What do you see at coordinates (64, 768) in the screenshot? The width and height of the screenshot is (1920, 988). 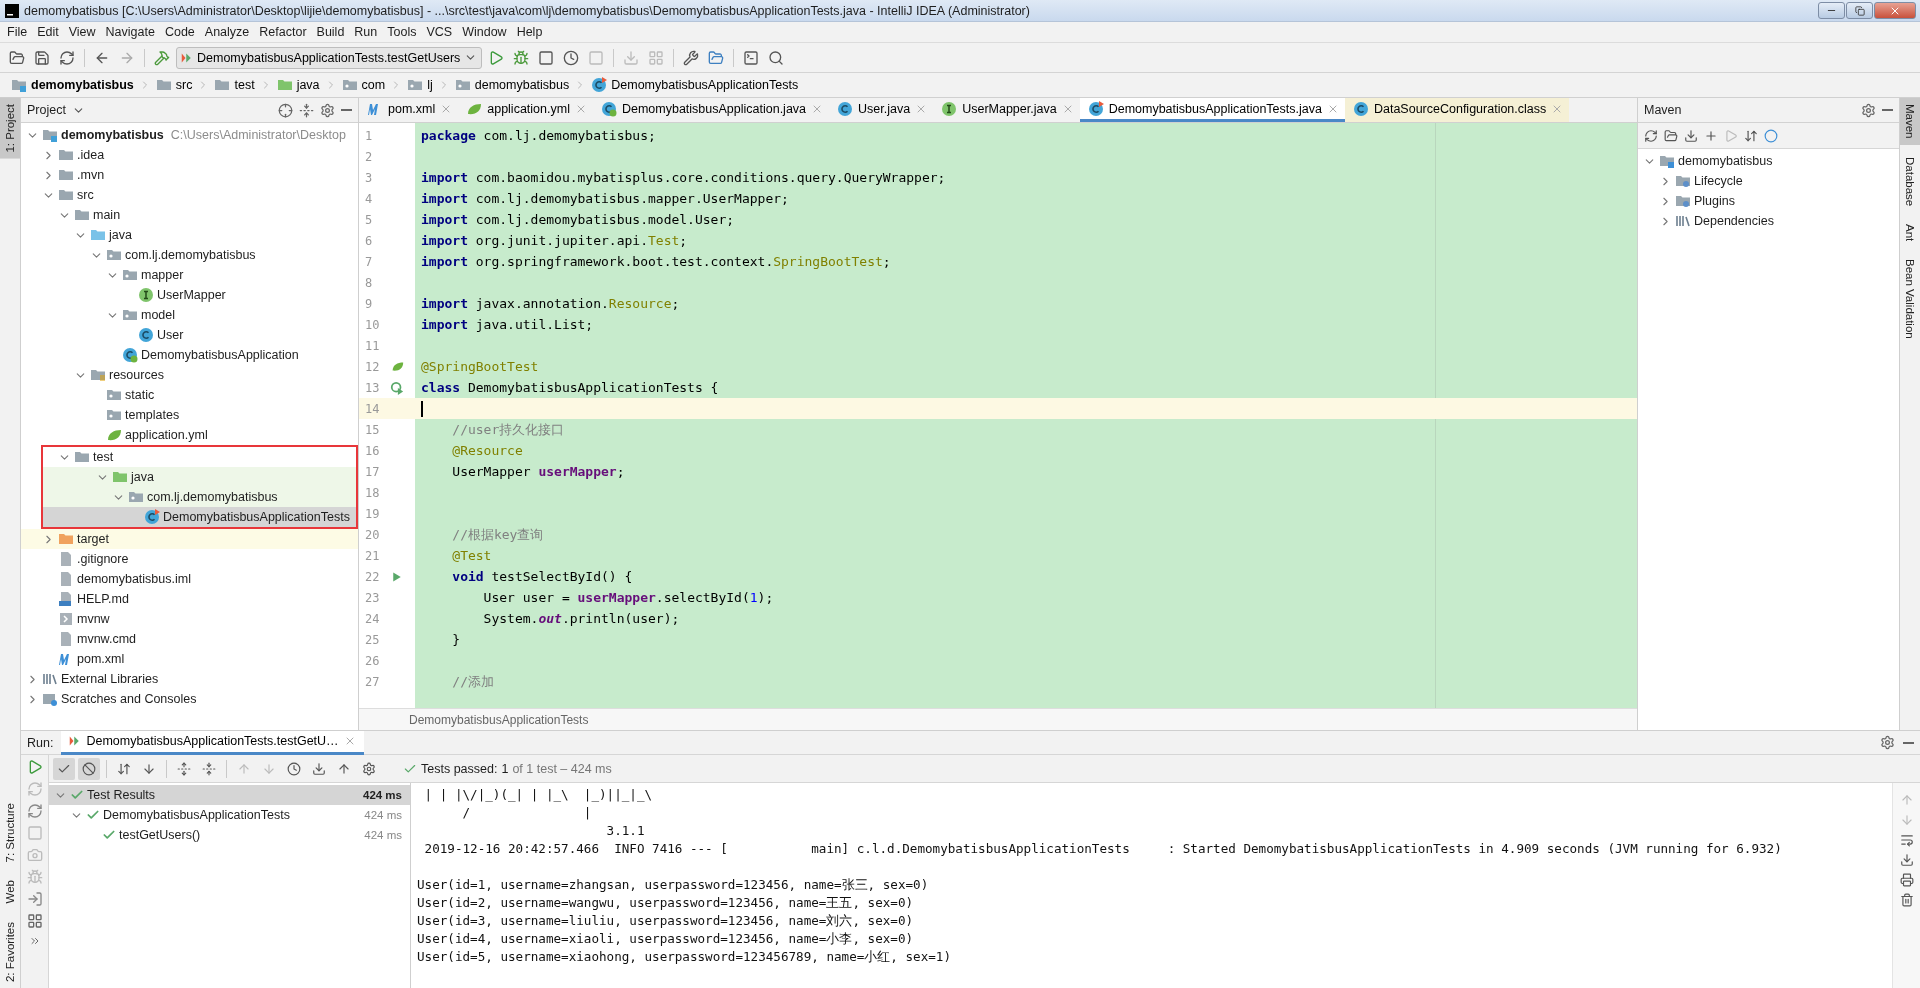 I see `show-passed-button` at bounding box center [64, 768].